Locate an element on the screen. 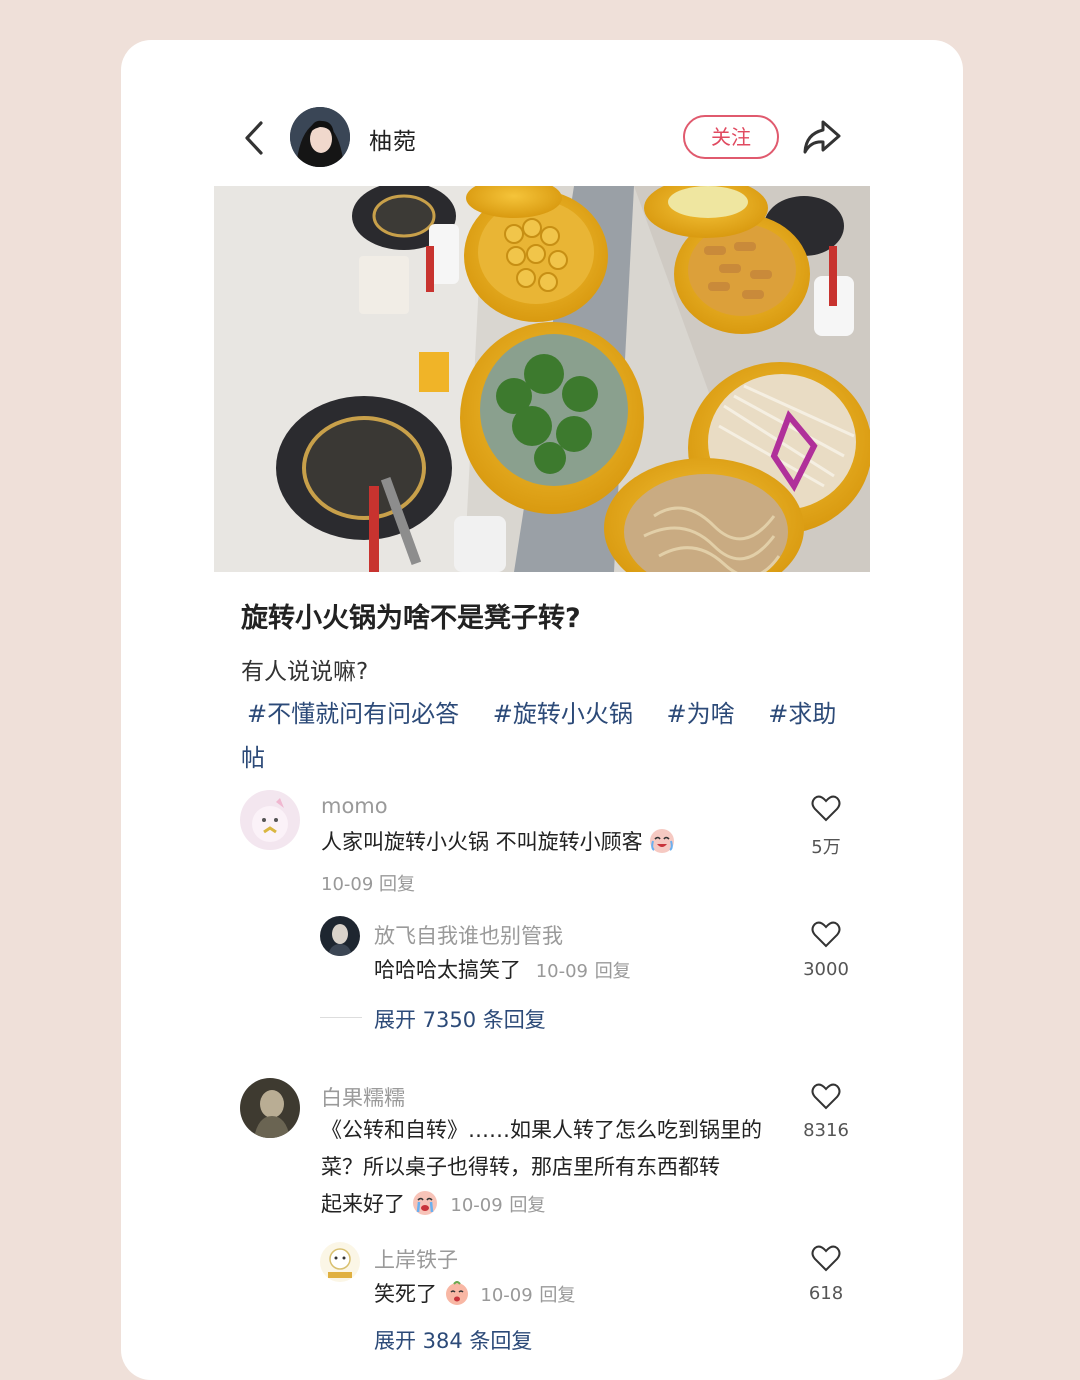 The width and height of the screenshot is (1080, 1380). reply-username: 放飞自我谁也别管我 is located at coordinates (468, 935).